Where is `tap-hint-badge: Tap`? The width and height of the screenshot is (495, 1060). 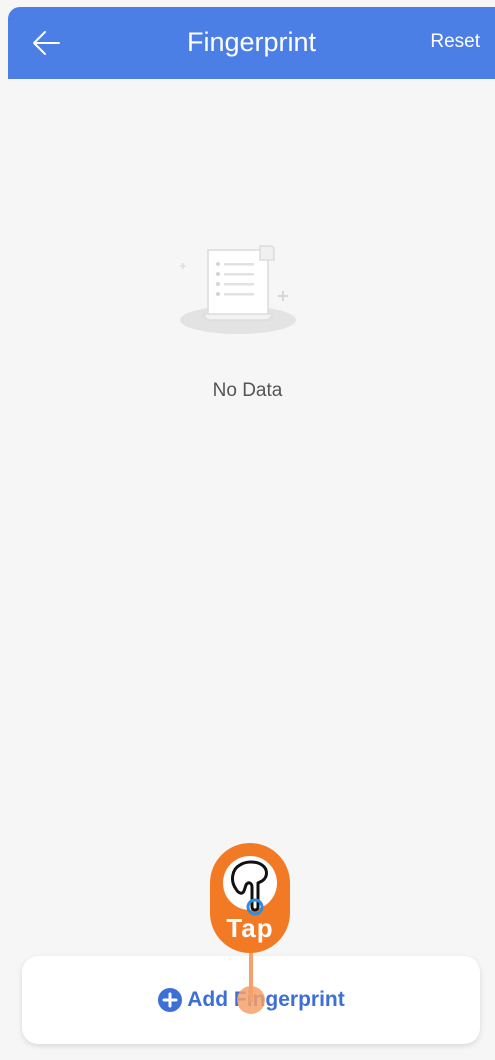 tap-hint-badge: Tap is located at coordinates (250, 898).